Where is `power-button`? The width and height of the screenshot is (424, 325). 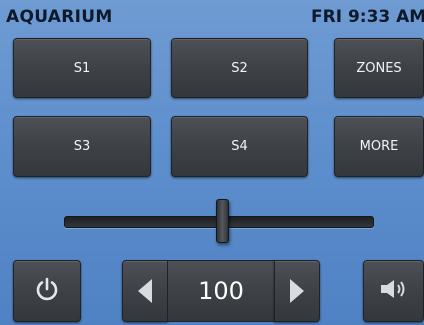 power-button is located at coordinates (47, 291).